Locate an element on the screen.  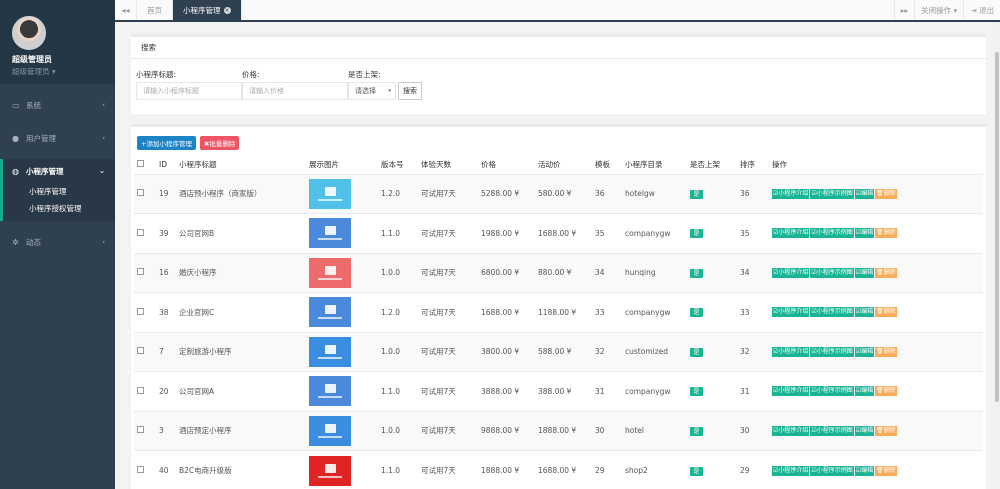
col-header: 小程序标题 is located at coordinates (244, 165).